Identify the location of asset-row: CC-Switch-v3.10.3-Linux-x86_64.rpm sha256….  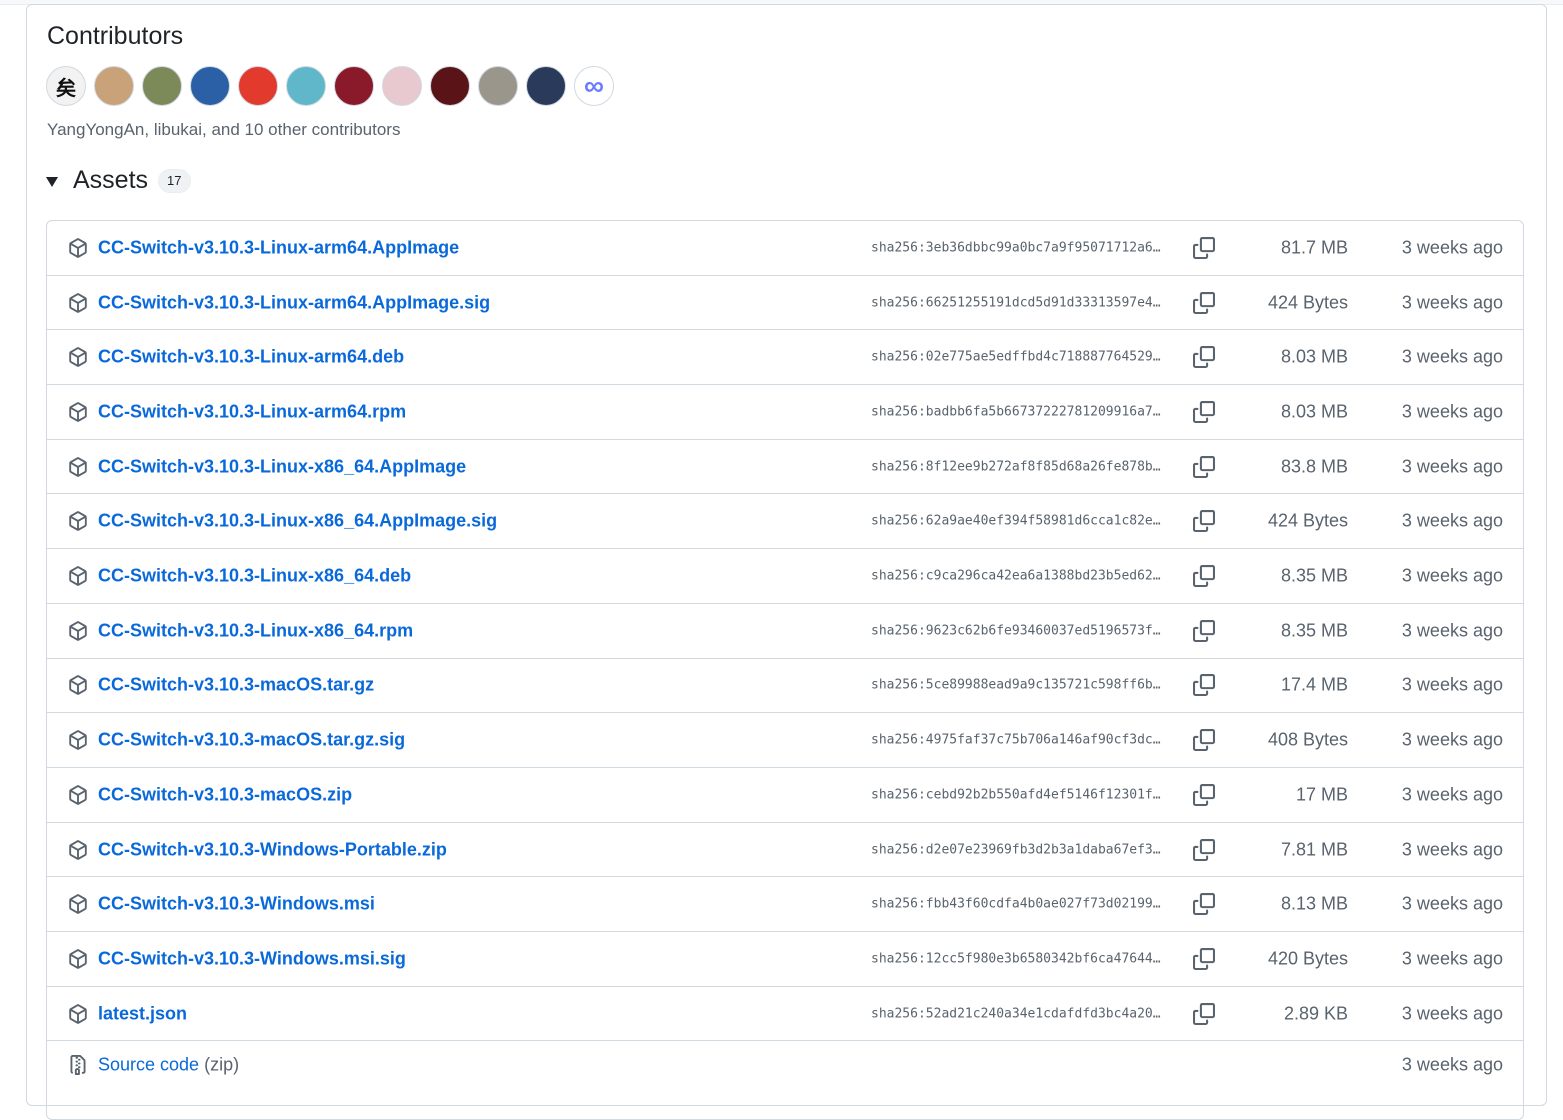
(785, 631).